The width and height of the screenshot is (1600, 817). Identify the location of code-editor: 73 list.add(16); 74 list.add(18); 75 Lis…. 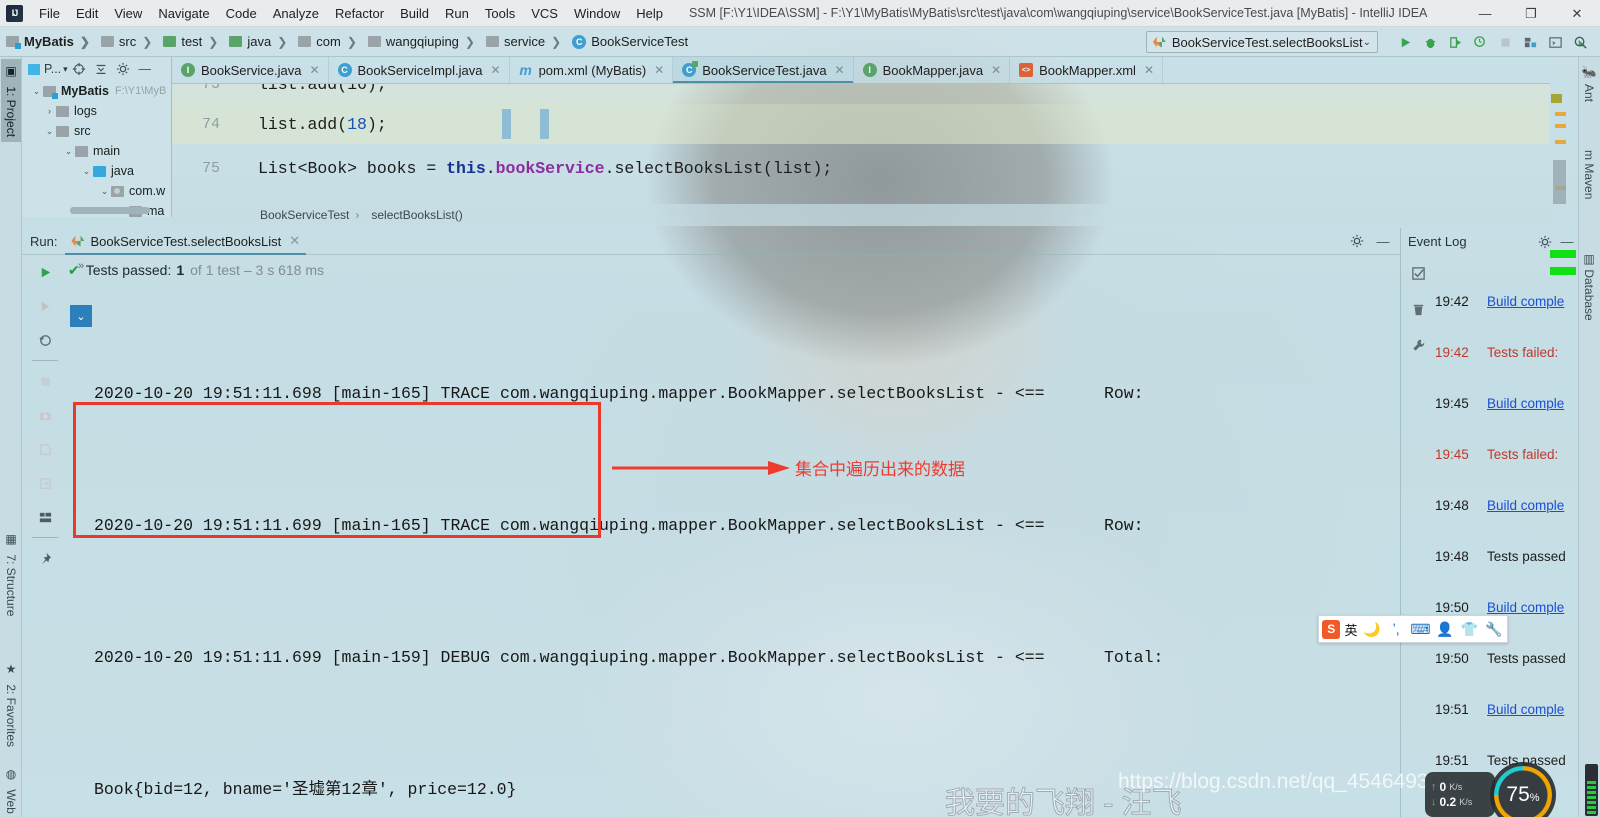
(861, 144).